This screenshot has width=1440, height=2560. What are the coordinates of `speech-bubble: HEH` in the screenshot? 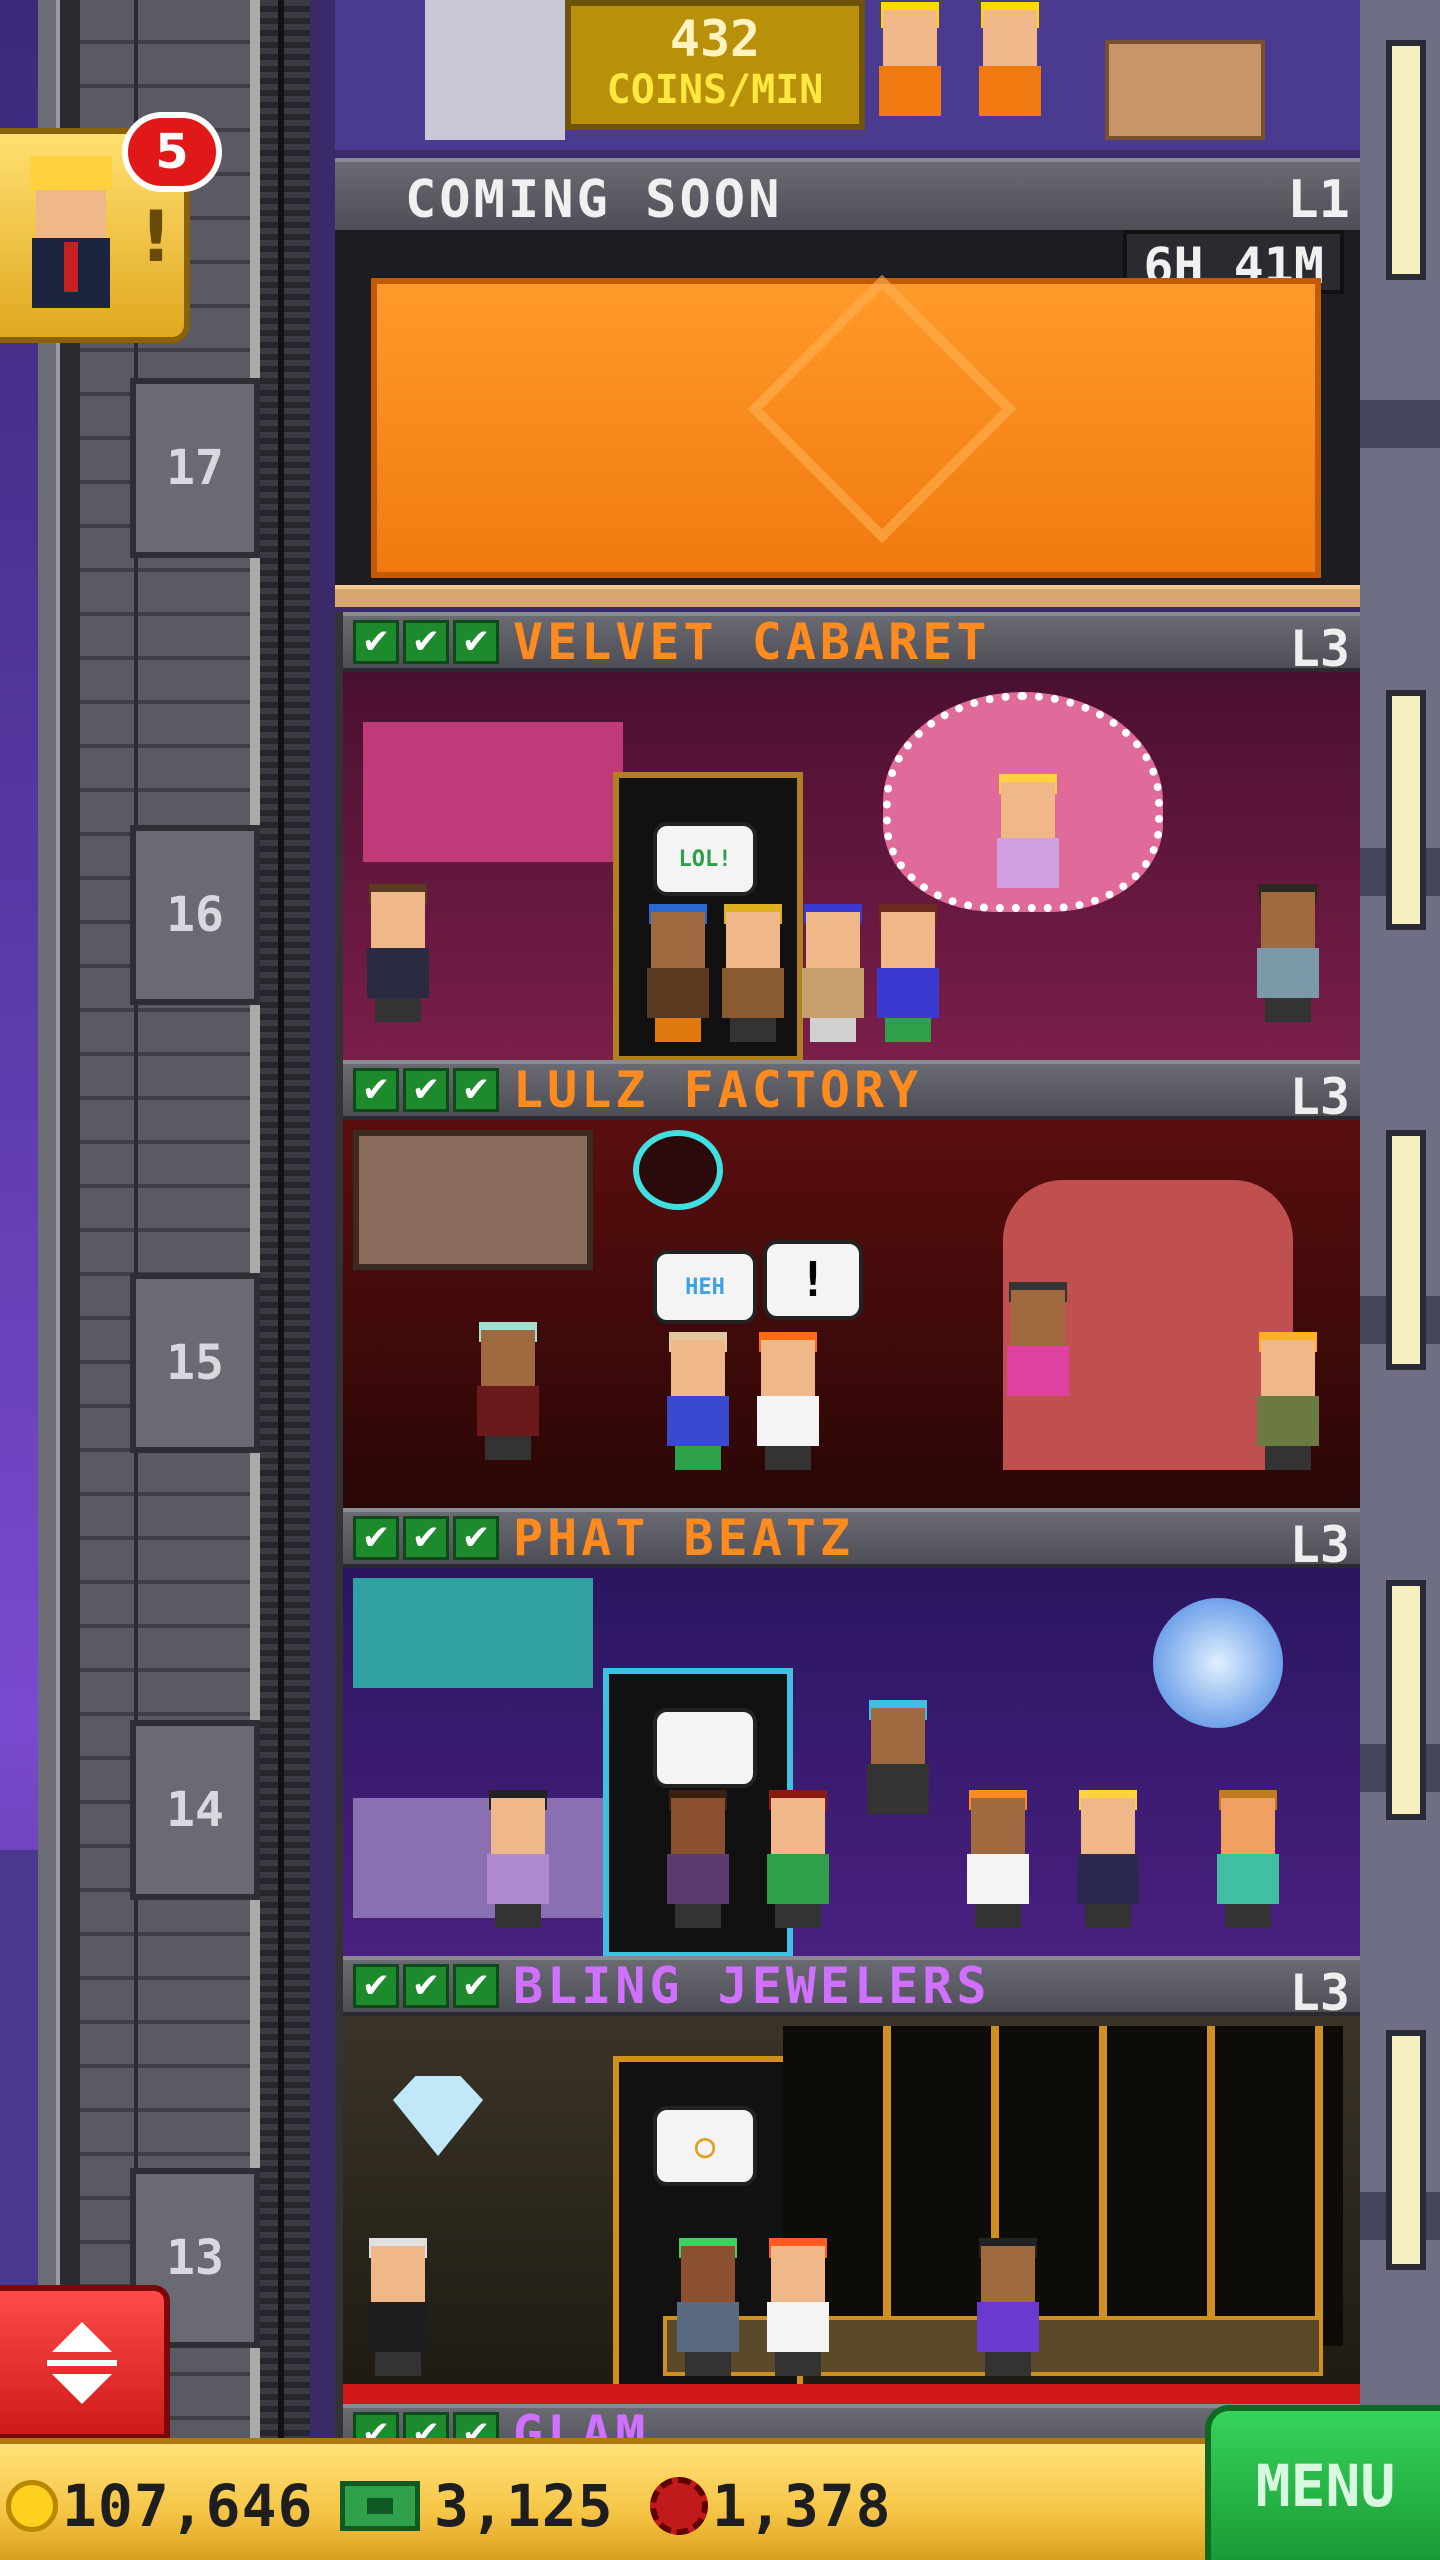 It's located at (705, 1287).